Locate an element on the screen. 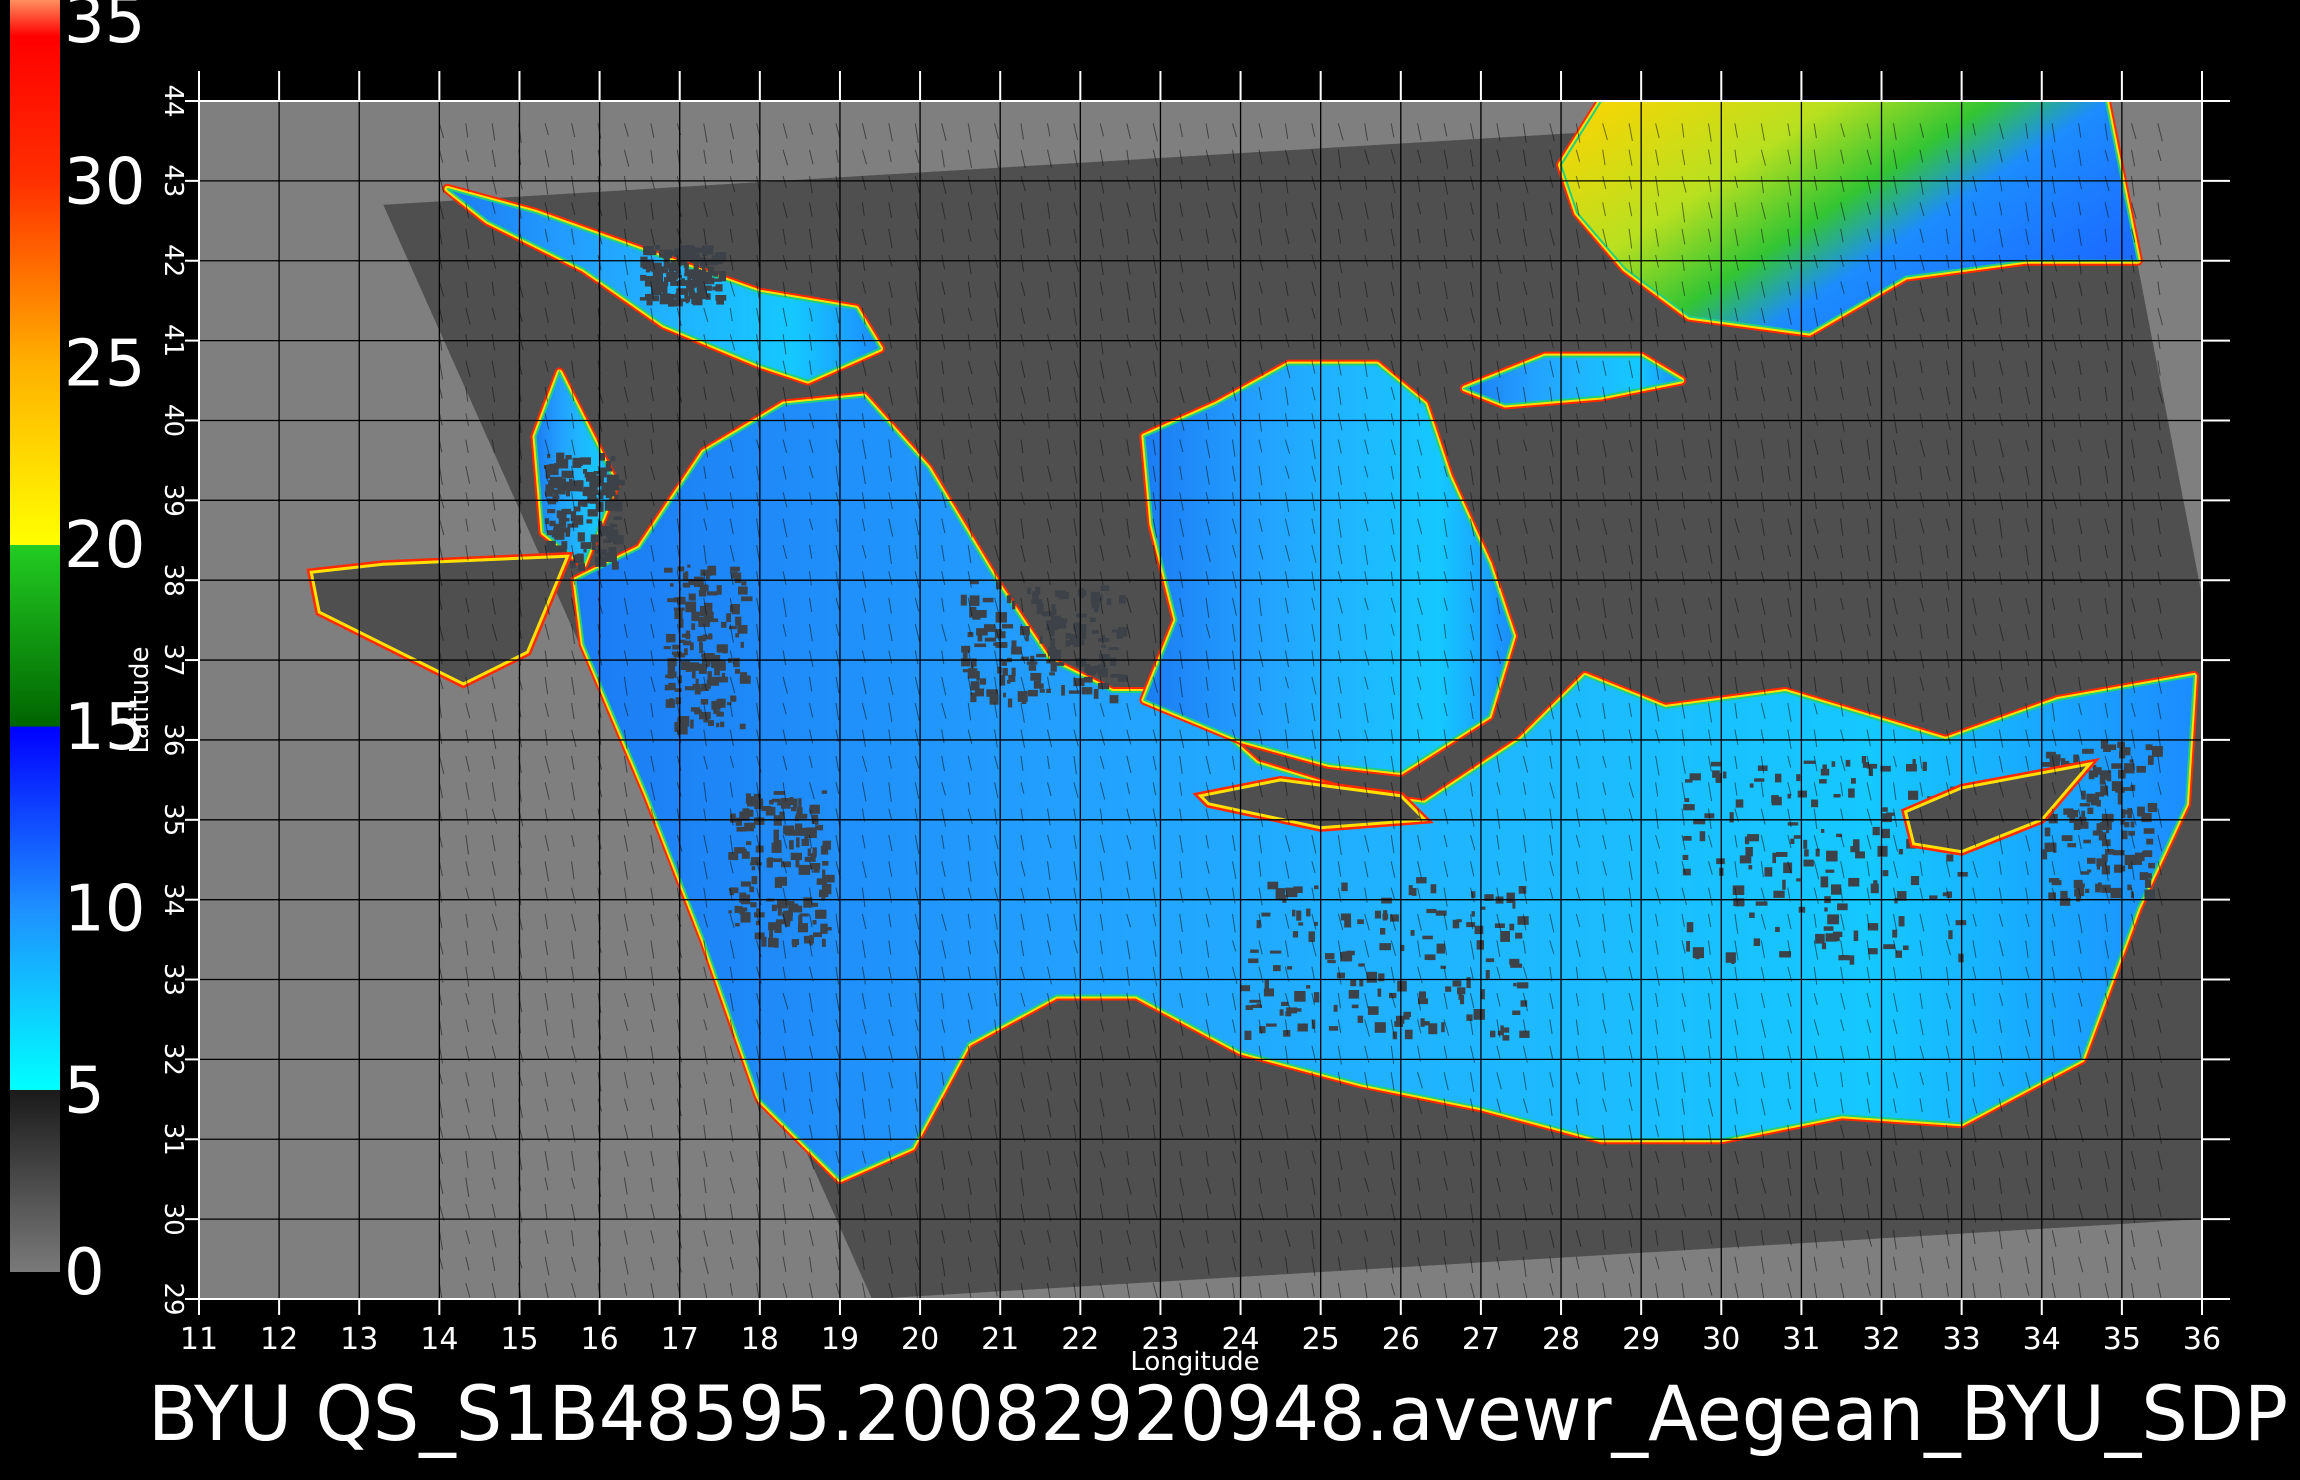 The width and height of the screenshot is (2300, 1480). longitude-tick-label: 15 is located at coordinates (519, 1339).